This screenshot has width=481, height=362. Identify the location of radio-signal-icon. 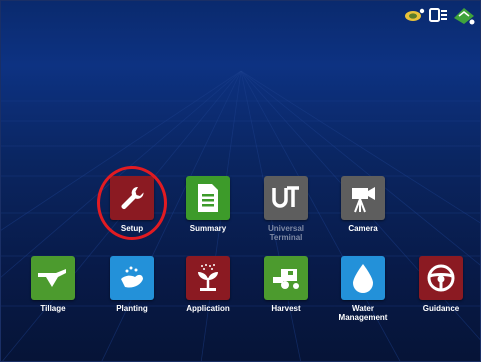
(464, 15).